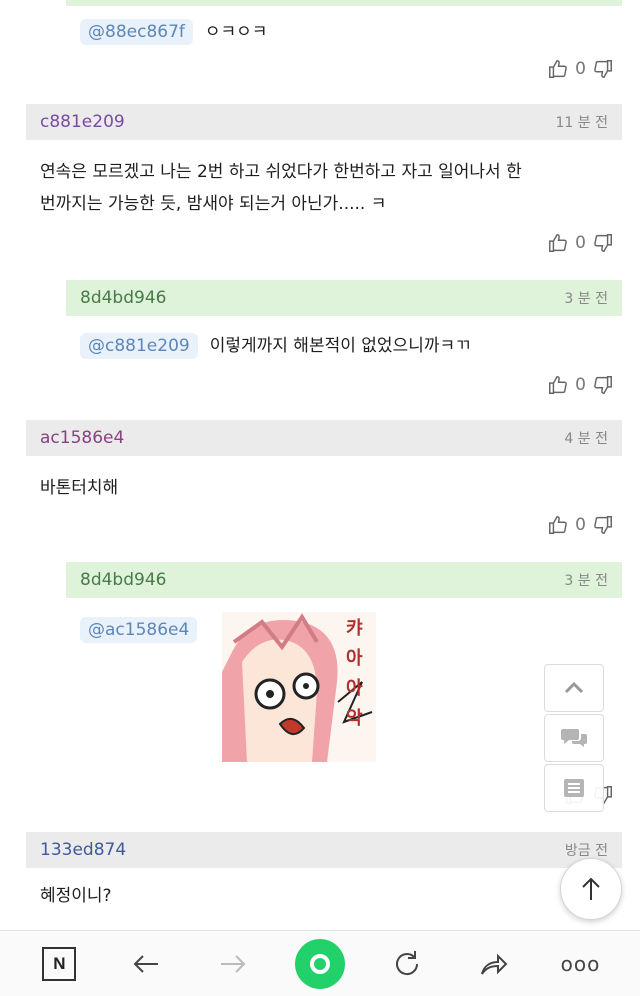  What do you see at coordinates (324, 122) in the screenshot?
I see `comment-header: c881e209 11 분 전` at bounding box center [324, 122].